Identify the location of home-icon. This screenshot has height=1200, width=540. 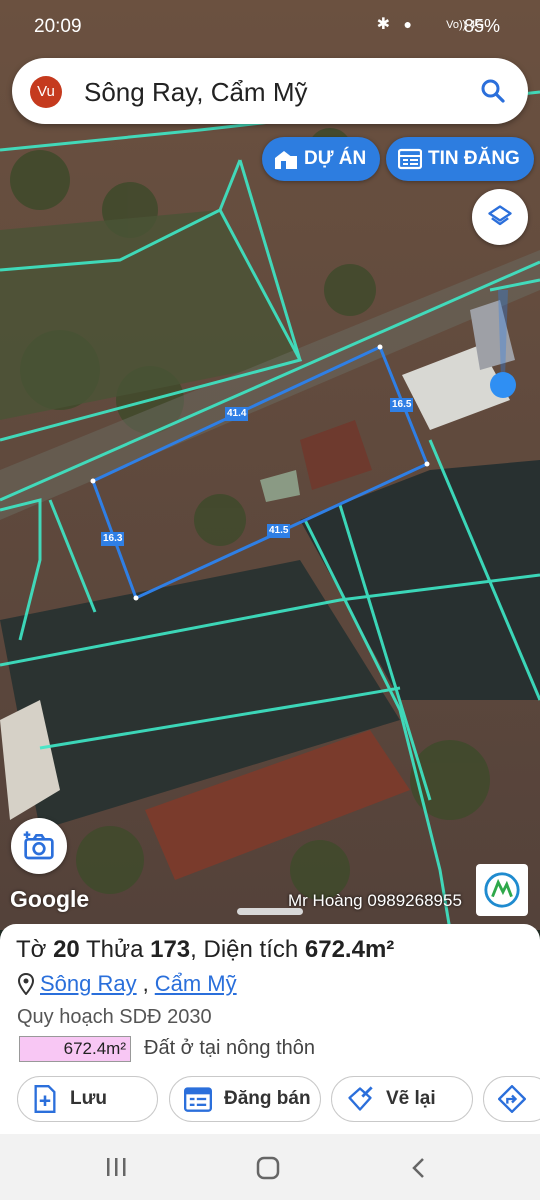
(268, 1168).